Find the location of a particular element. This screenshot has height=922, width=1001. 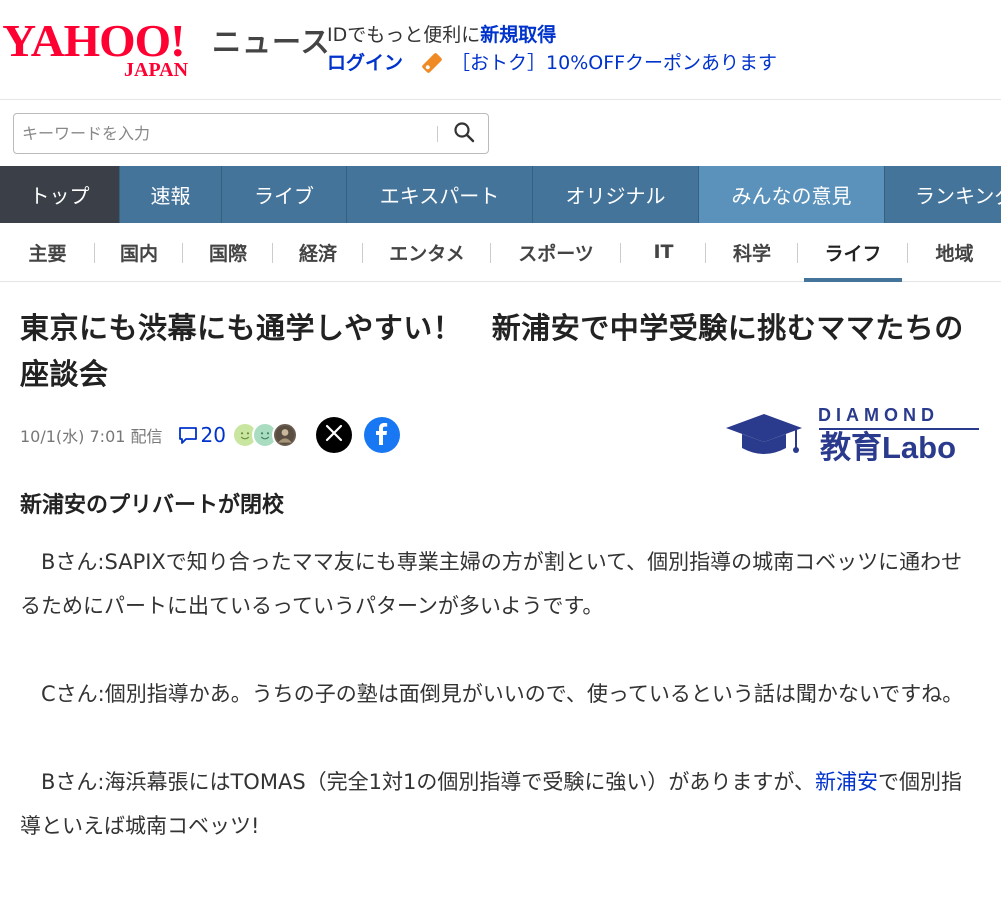

category-tab-it: IT is located at coordinates (663, 252).